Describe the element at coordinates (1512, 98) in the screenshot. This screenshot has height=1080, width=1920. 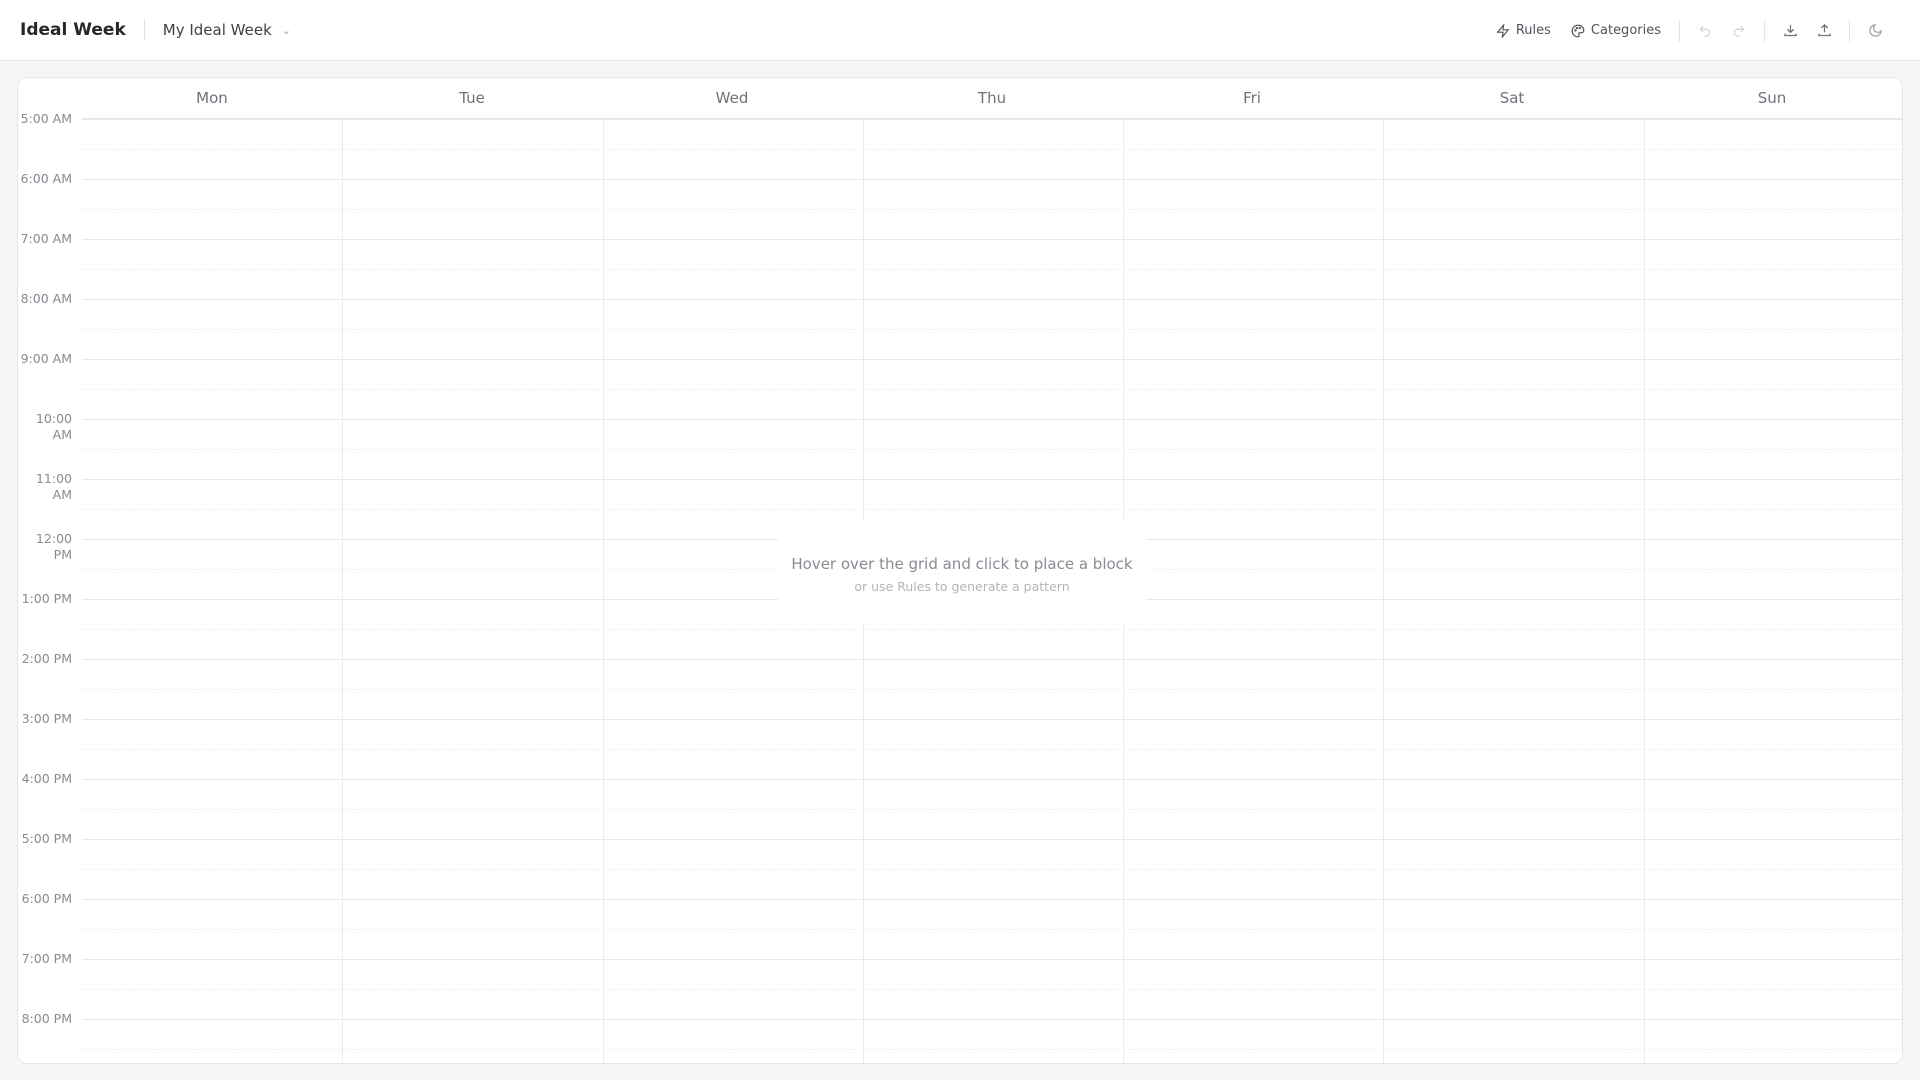
I see `day-header-sat: Sat` at that location.